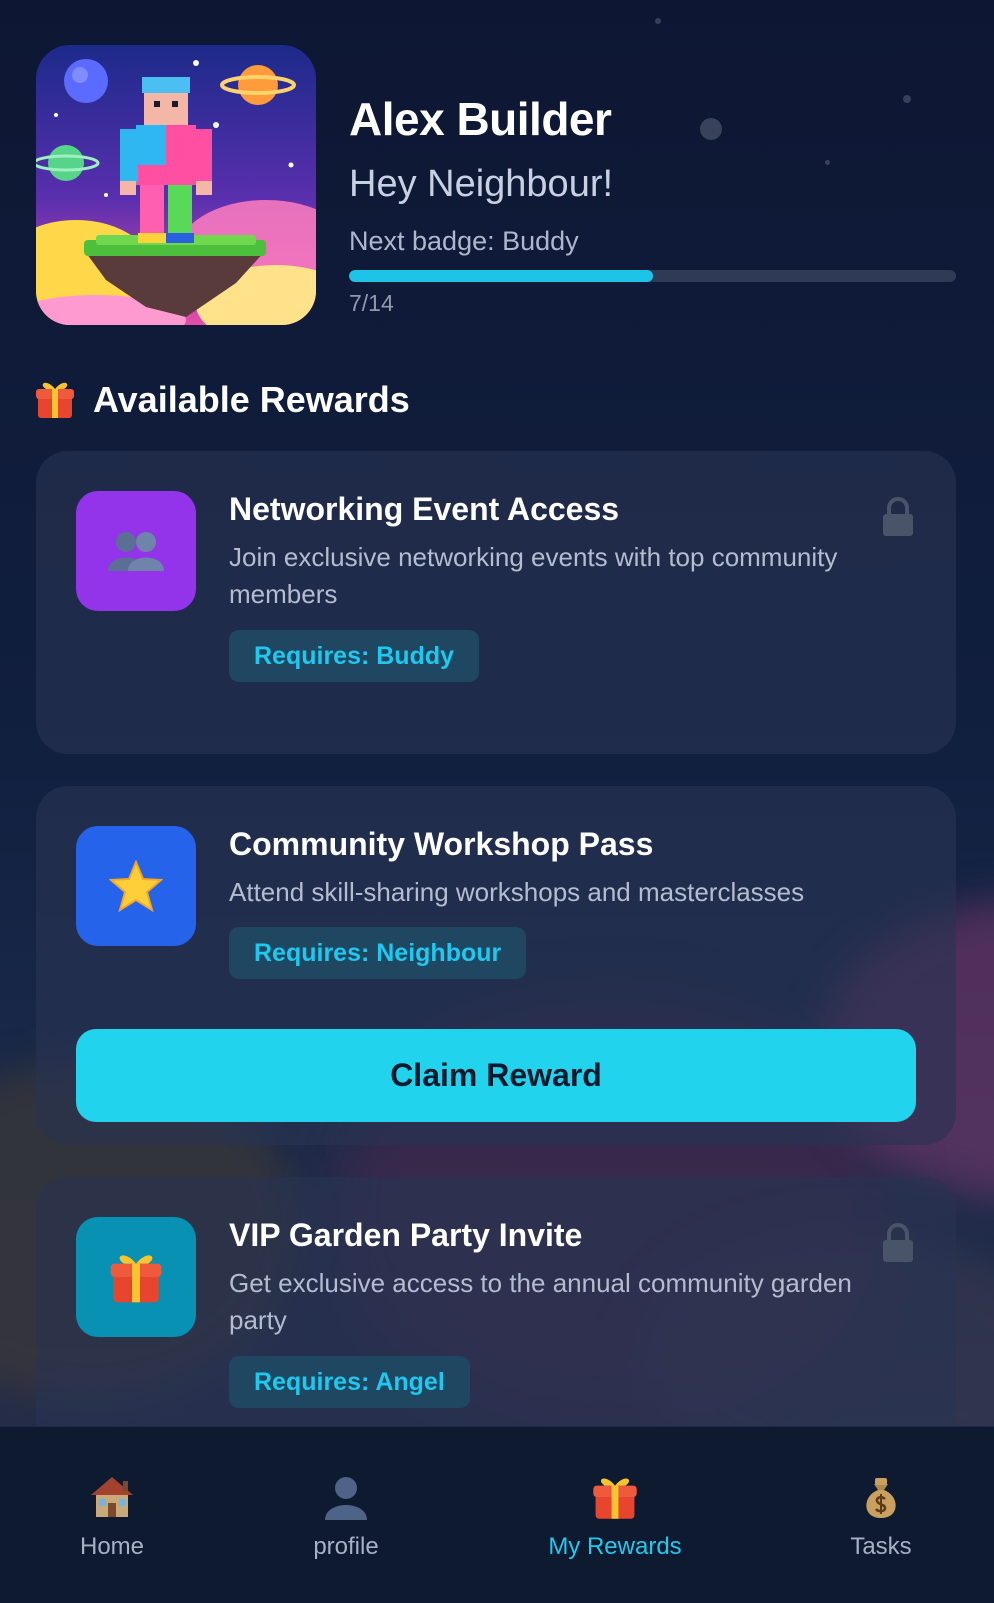  I want to click on reward-title: Networking Event Access, so click(424, 509).